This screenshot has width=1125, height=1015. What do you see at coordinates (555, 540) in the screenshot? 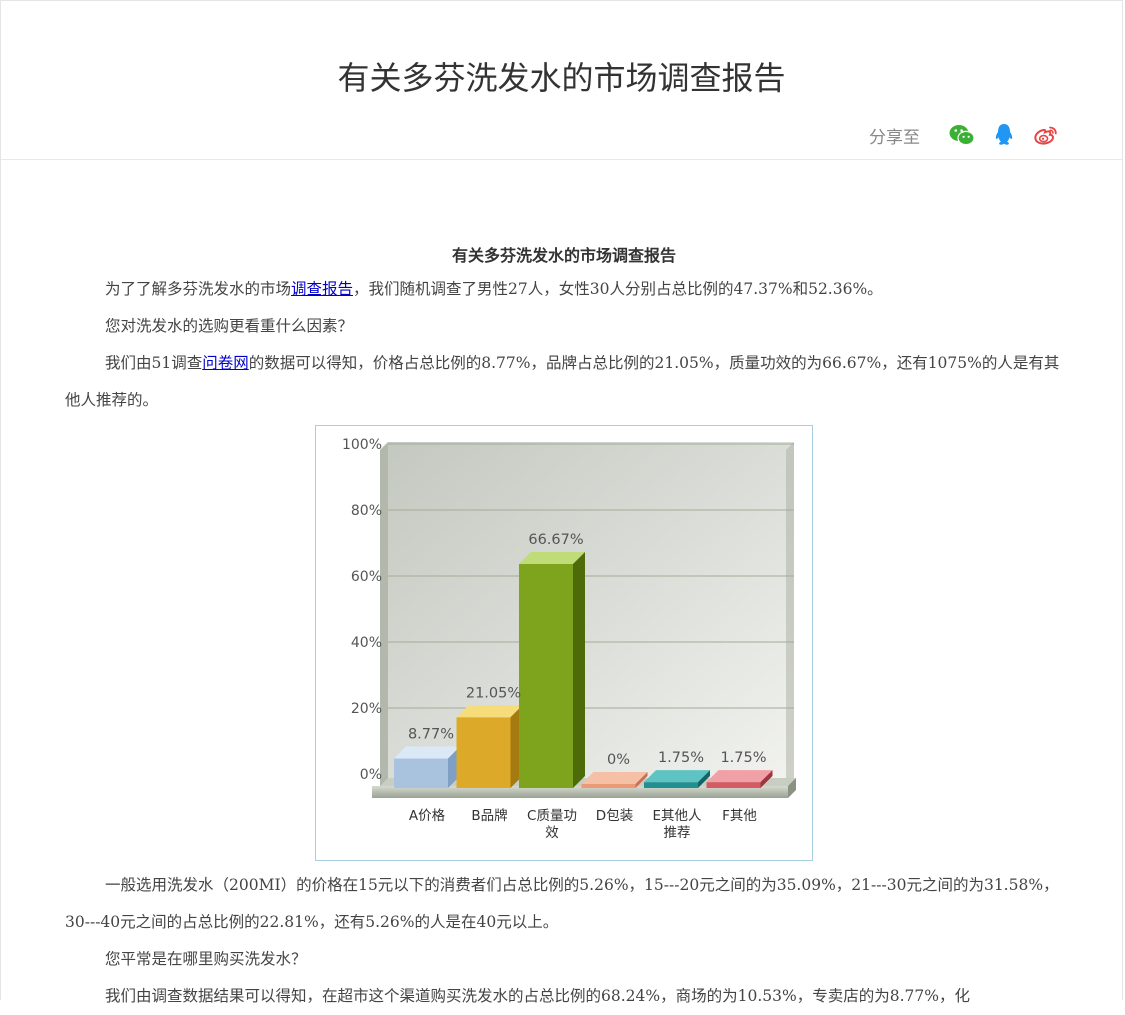
I see `value-label: 66.67%` at bounding box center [555, 540].